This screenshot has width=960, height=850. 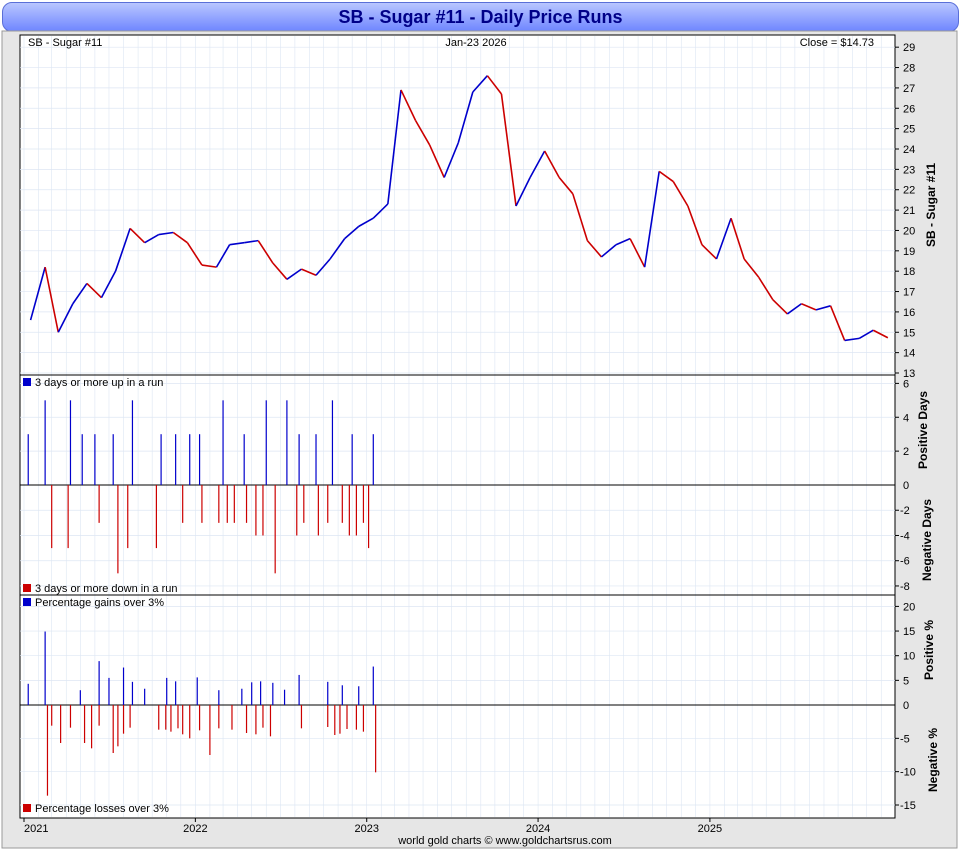 I want to click on days-tick-label: -2, so click(x=905, y=511).